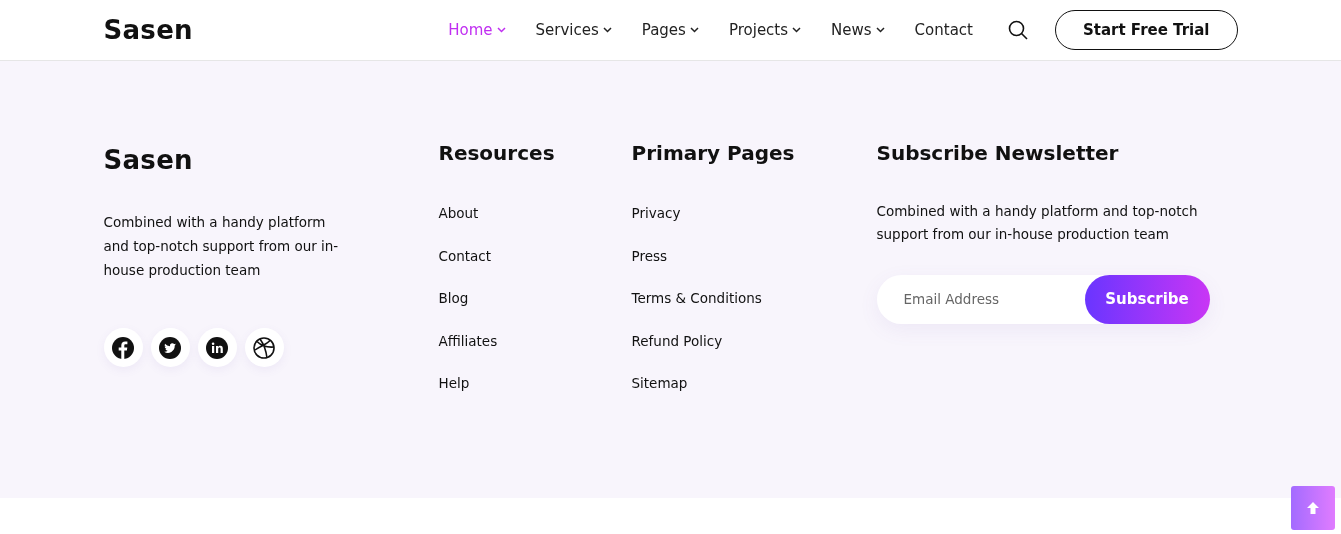 Image resolution: width=1341 pixels, height=534 pixels. I want to click on footer-link: Contact, so click(535, 255).